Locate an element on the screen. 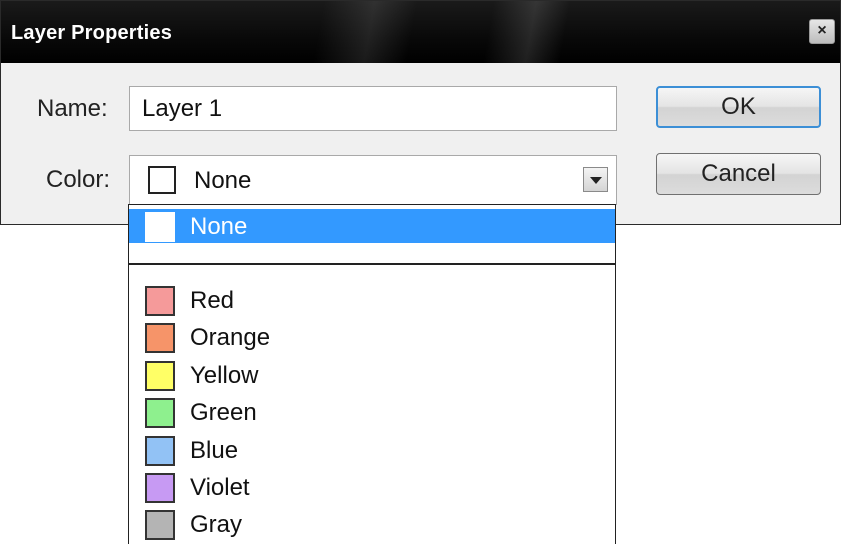 The width and height of the screenshot is (841, 544). close-icon: × is located at coordinates (822, 30).